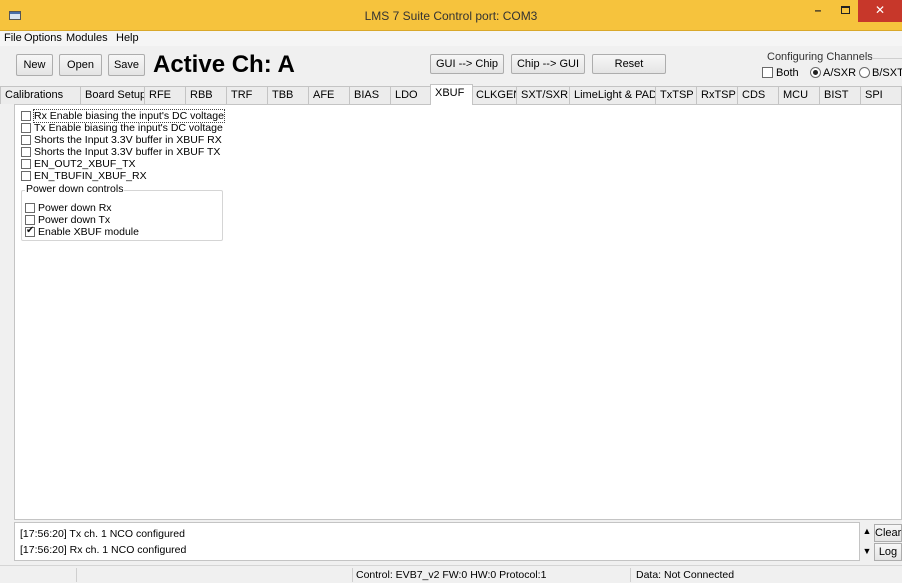  Describe the element at coordinates (880, 73) in the screenshot. I see `channel-b-radio: B/SXT` at that location.